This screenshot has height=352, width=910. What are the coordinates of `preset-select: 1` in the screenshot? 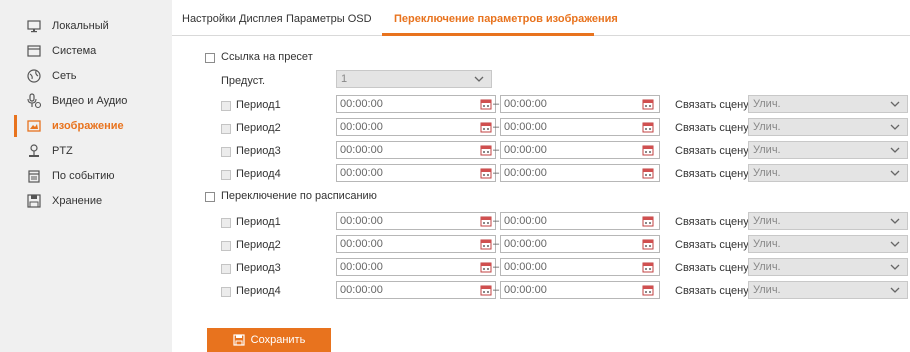 It's located at (414, 79).